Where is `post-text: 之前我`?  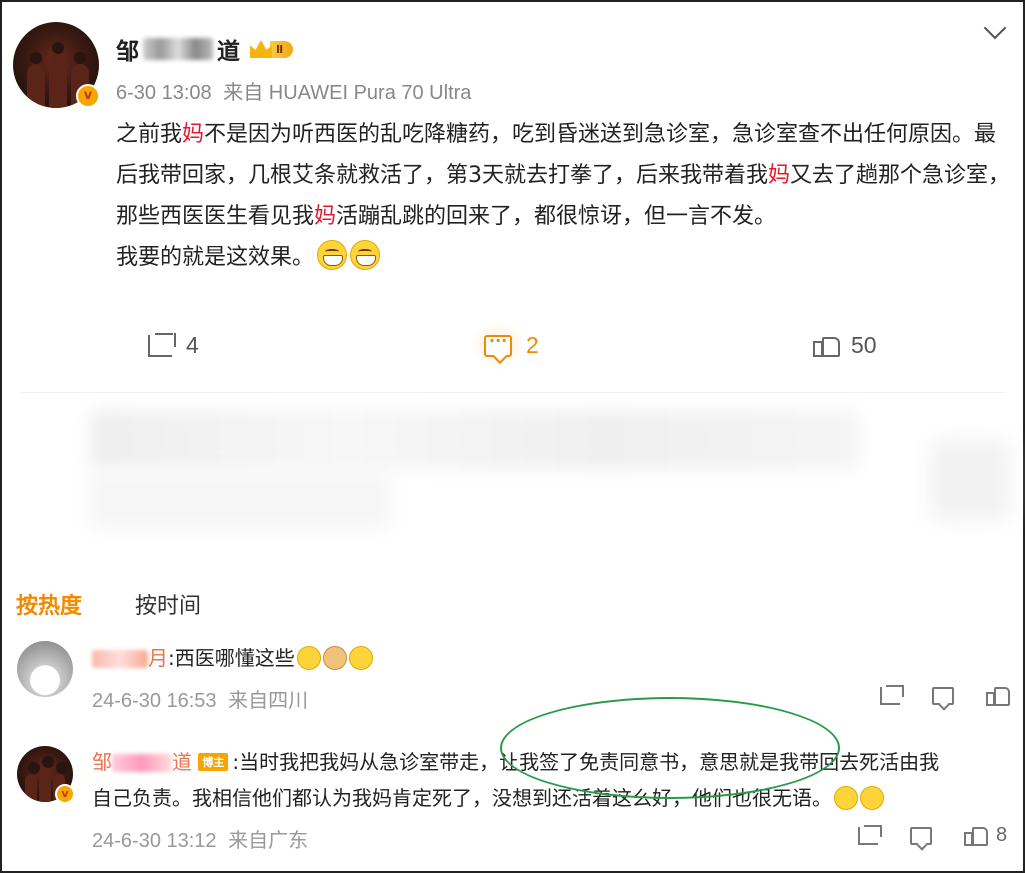
post-text: 之前我 is located at coordinates (149, 134).